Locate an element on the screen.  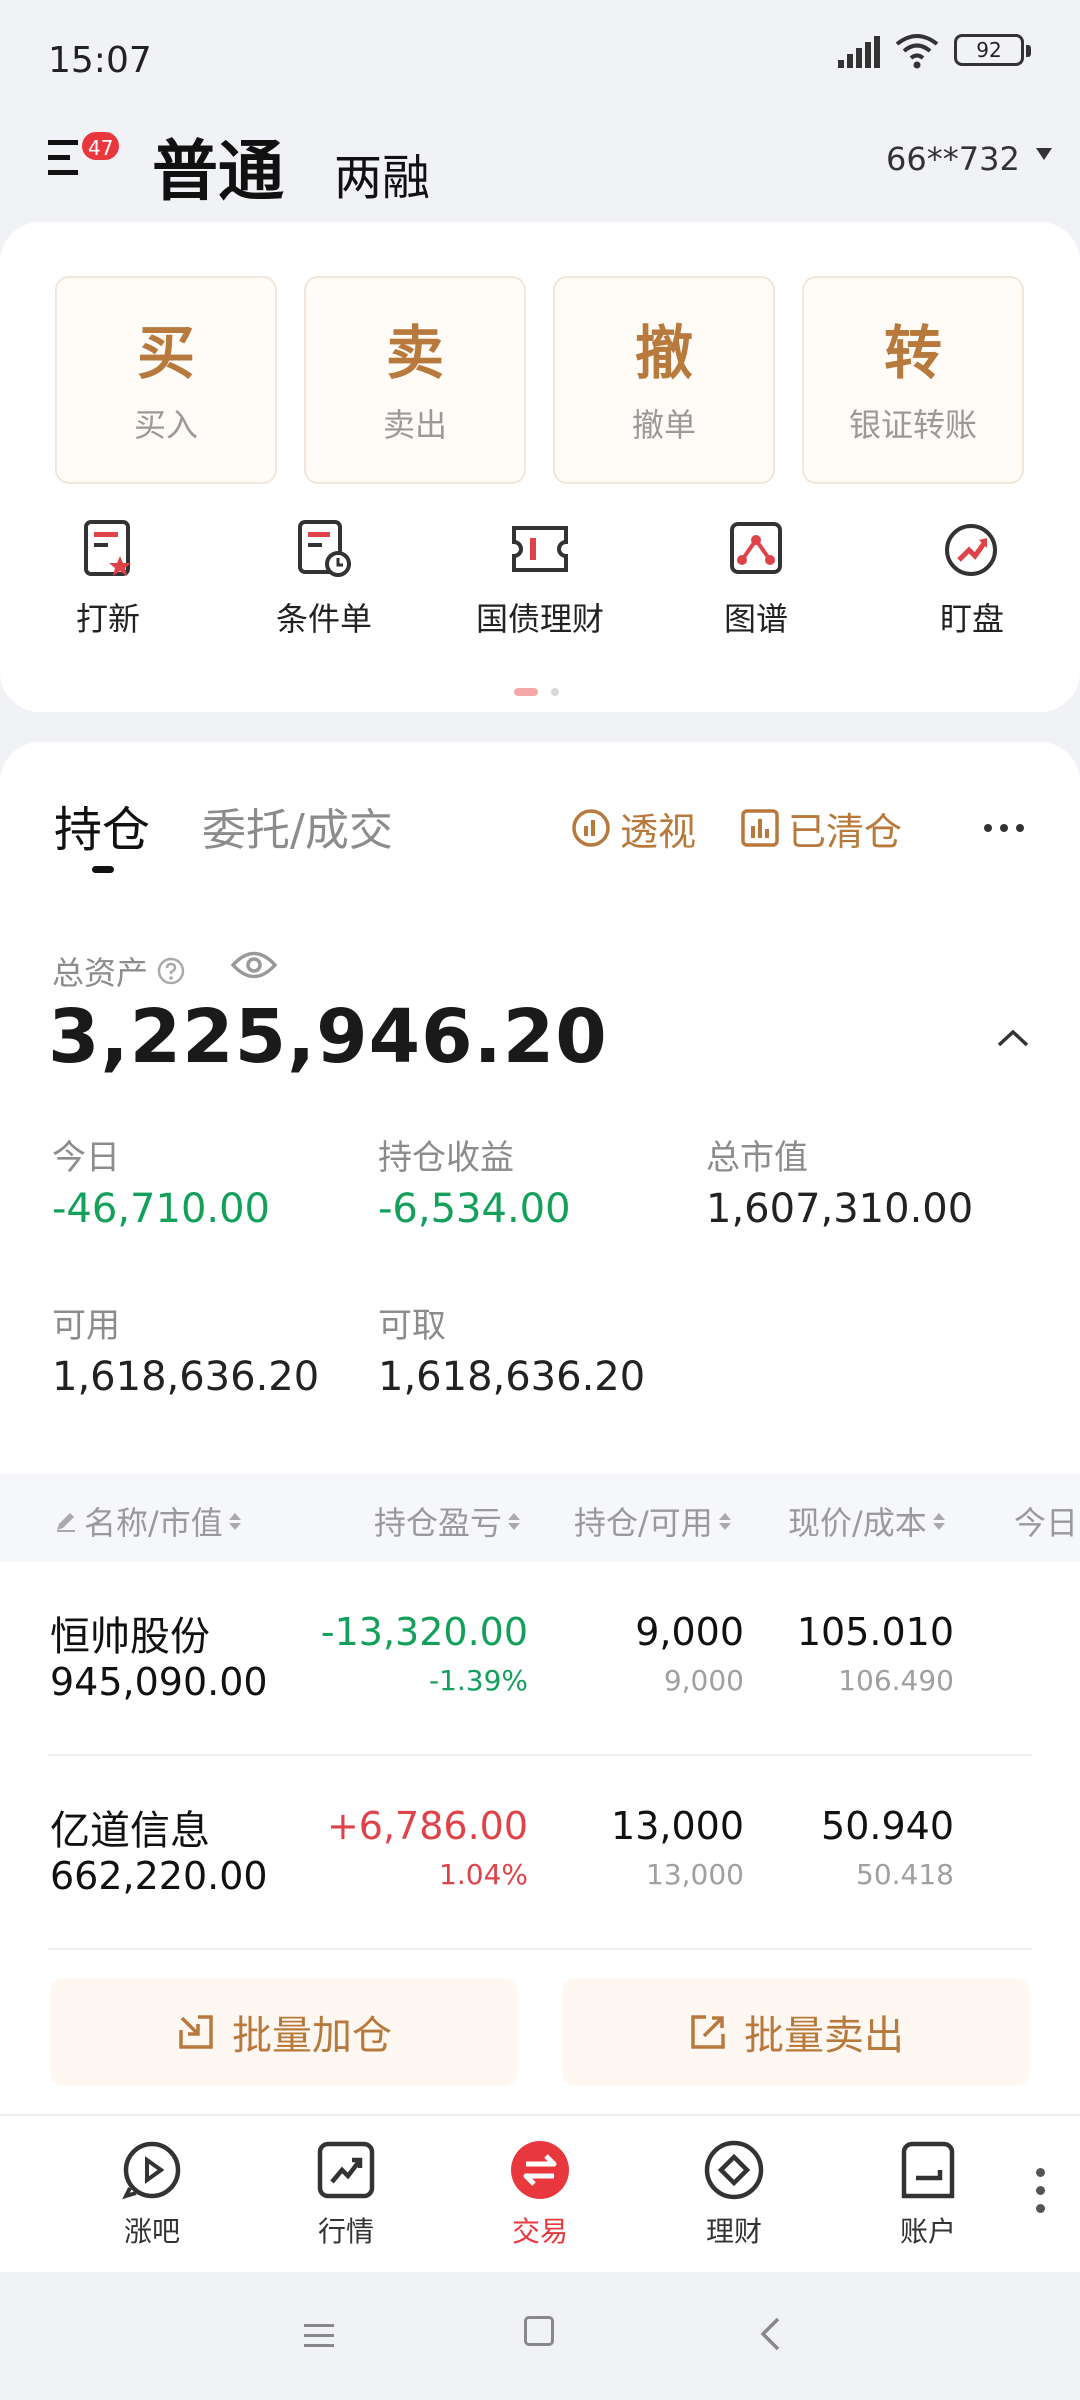
account-id-selector: 66**732 is located at coordinates (953, 159).